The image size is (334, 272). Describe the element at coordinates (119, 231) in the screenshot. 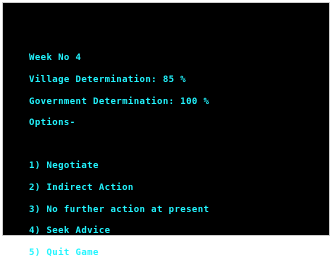

I see `menu-option-seek-advice: 4) Seek Advice` at that location.